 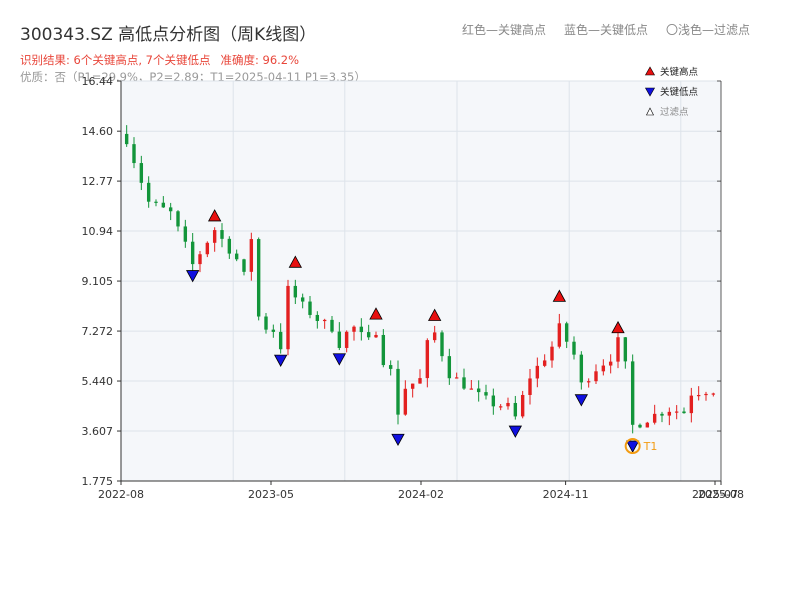 I want to click on t1-label: T1, so click(x=650, y=446).